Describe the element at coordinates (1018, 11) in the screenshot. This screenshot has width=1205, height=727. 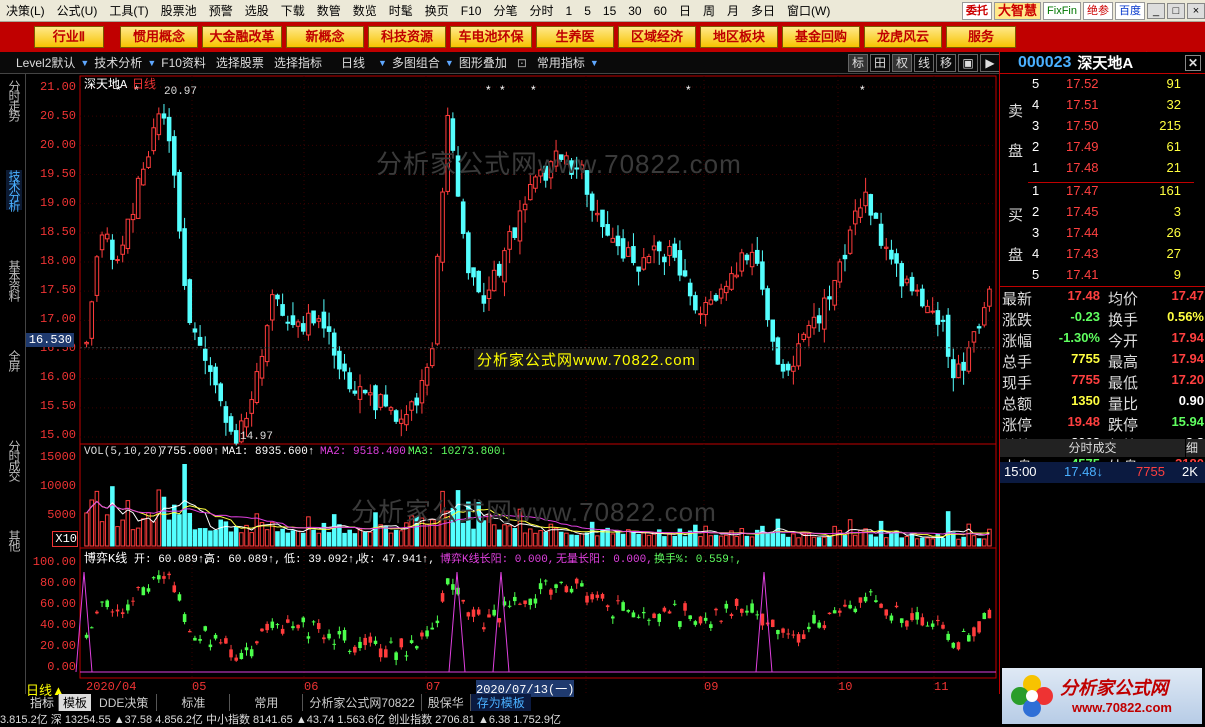
I see `brand-logo: 大智慧` at that location.